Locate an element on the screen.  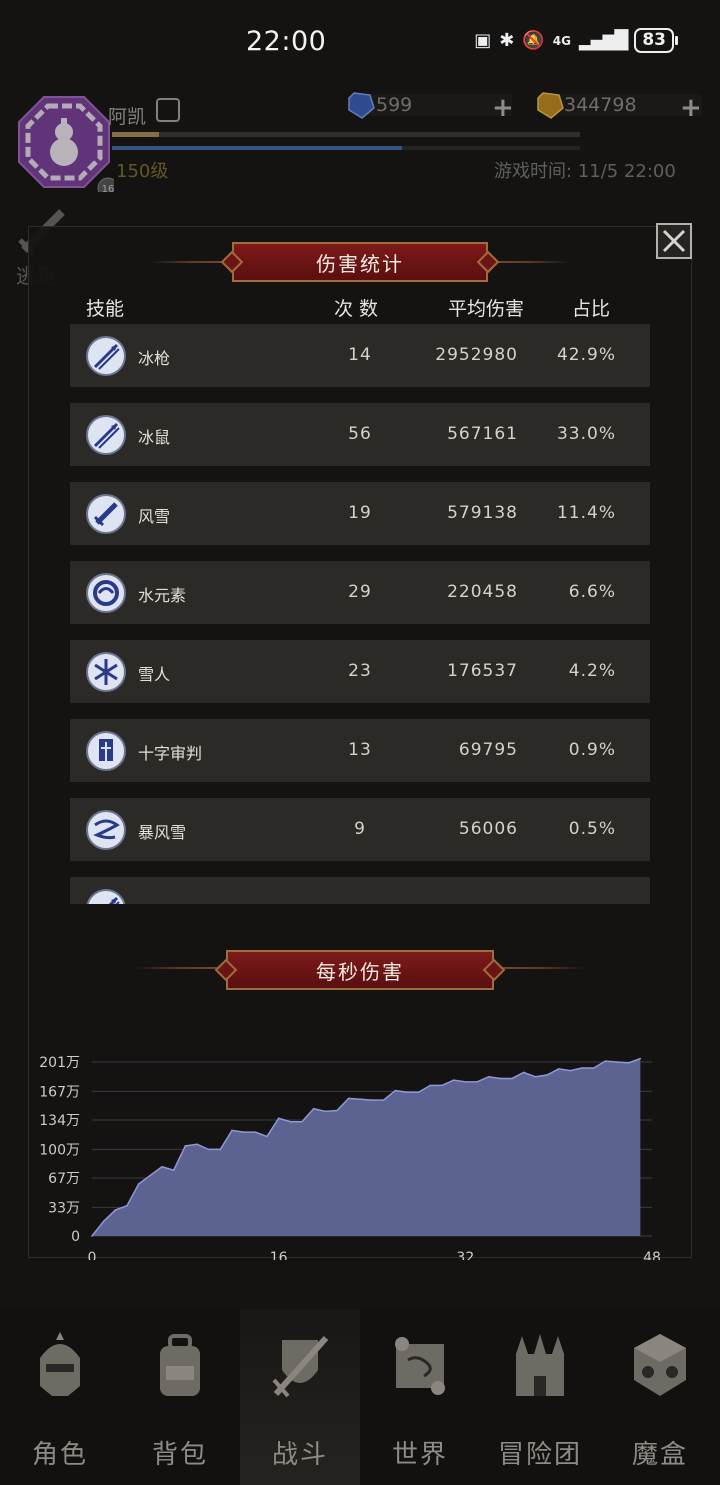
skill-row: 水元素 29 220458 6.6% is located at coordinates (360, 592).